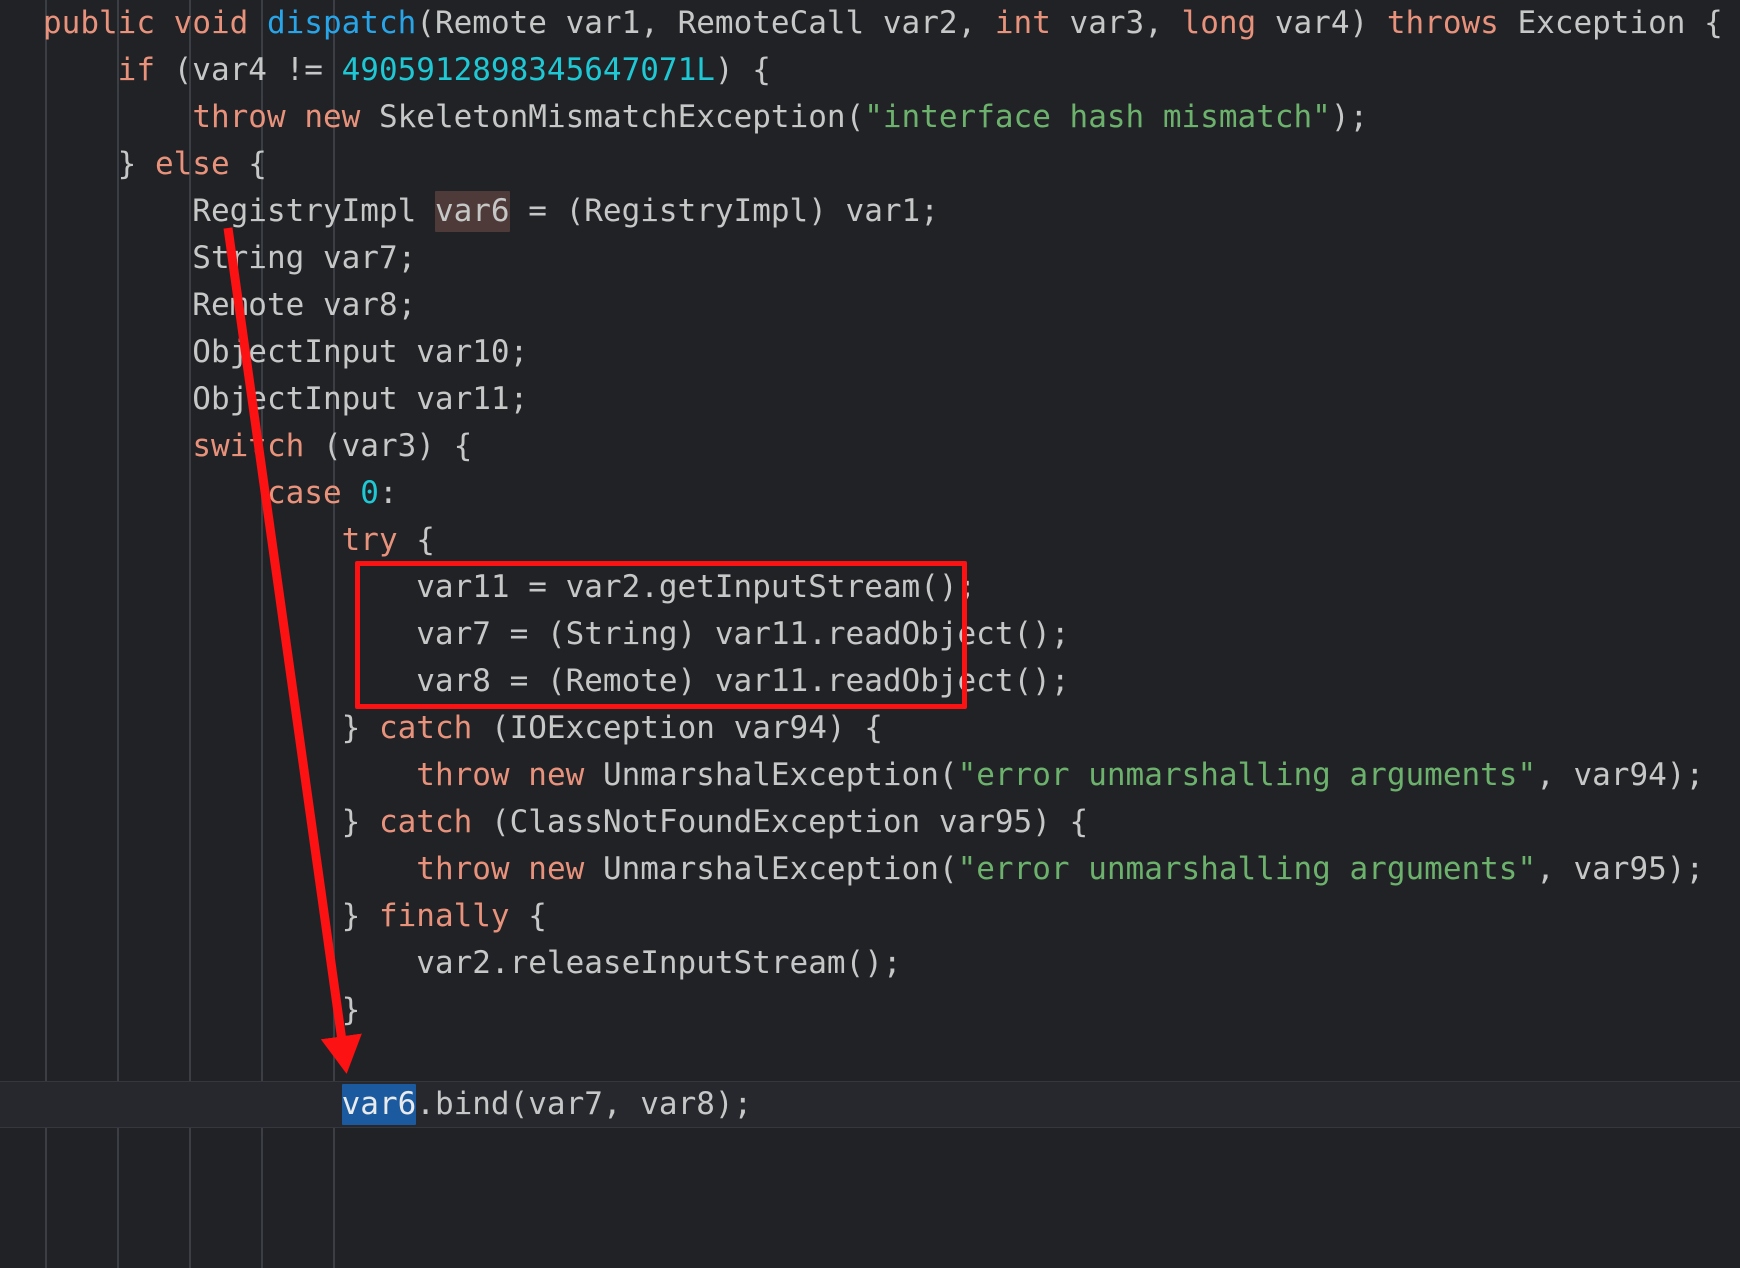 The image size is (1740, 1268). Describe the element at coordinates (388, 446) in the screenshot. I see `code-token: (var3) {` at that location.